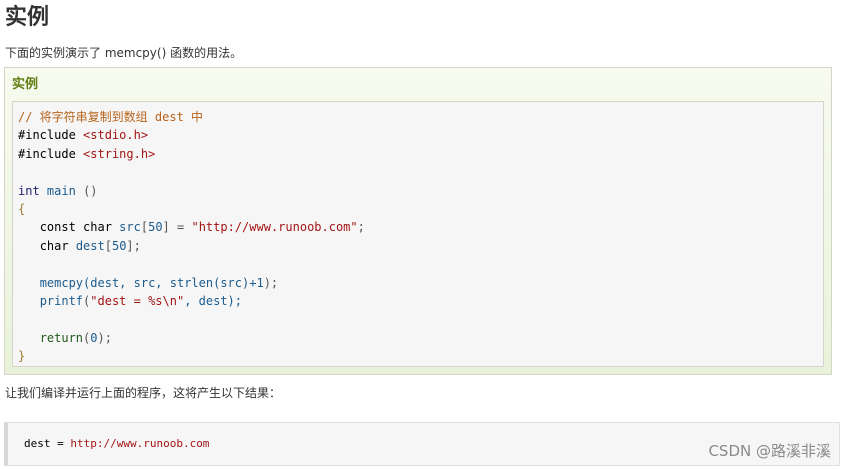 The height and width of the screenshot is (469, 845). I want to click on code-line-dest-decl: char dest[50];, so click(191, 246).